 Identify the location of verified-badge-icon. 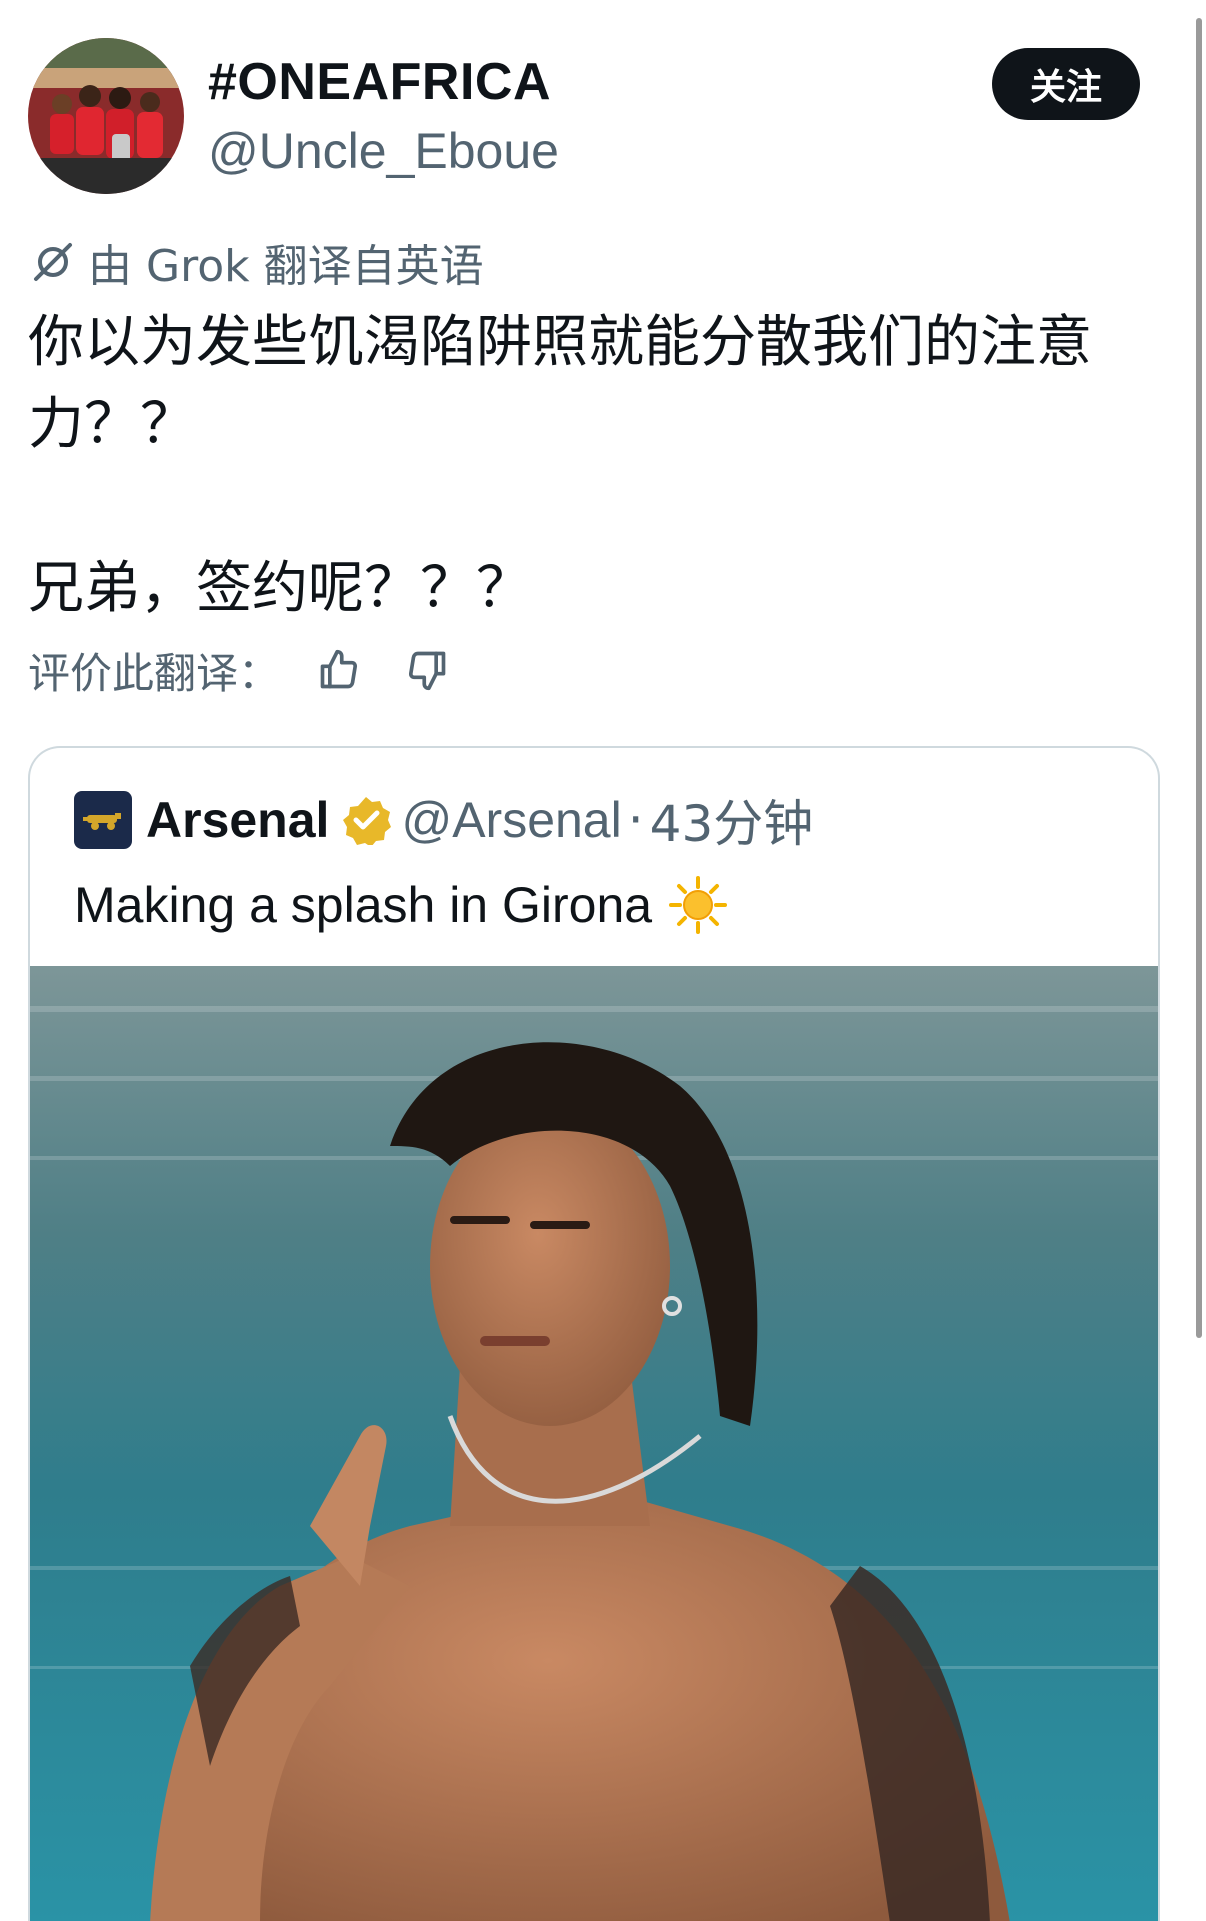
(367, 821).